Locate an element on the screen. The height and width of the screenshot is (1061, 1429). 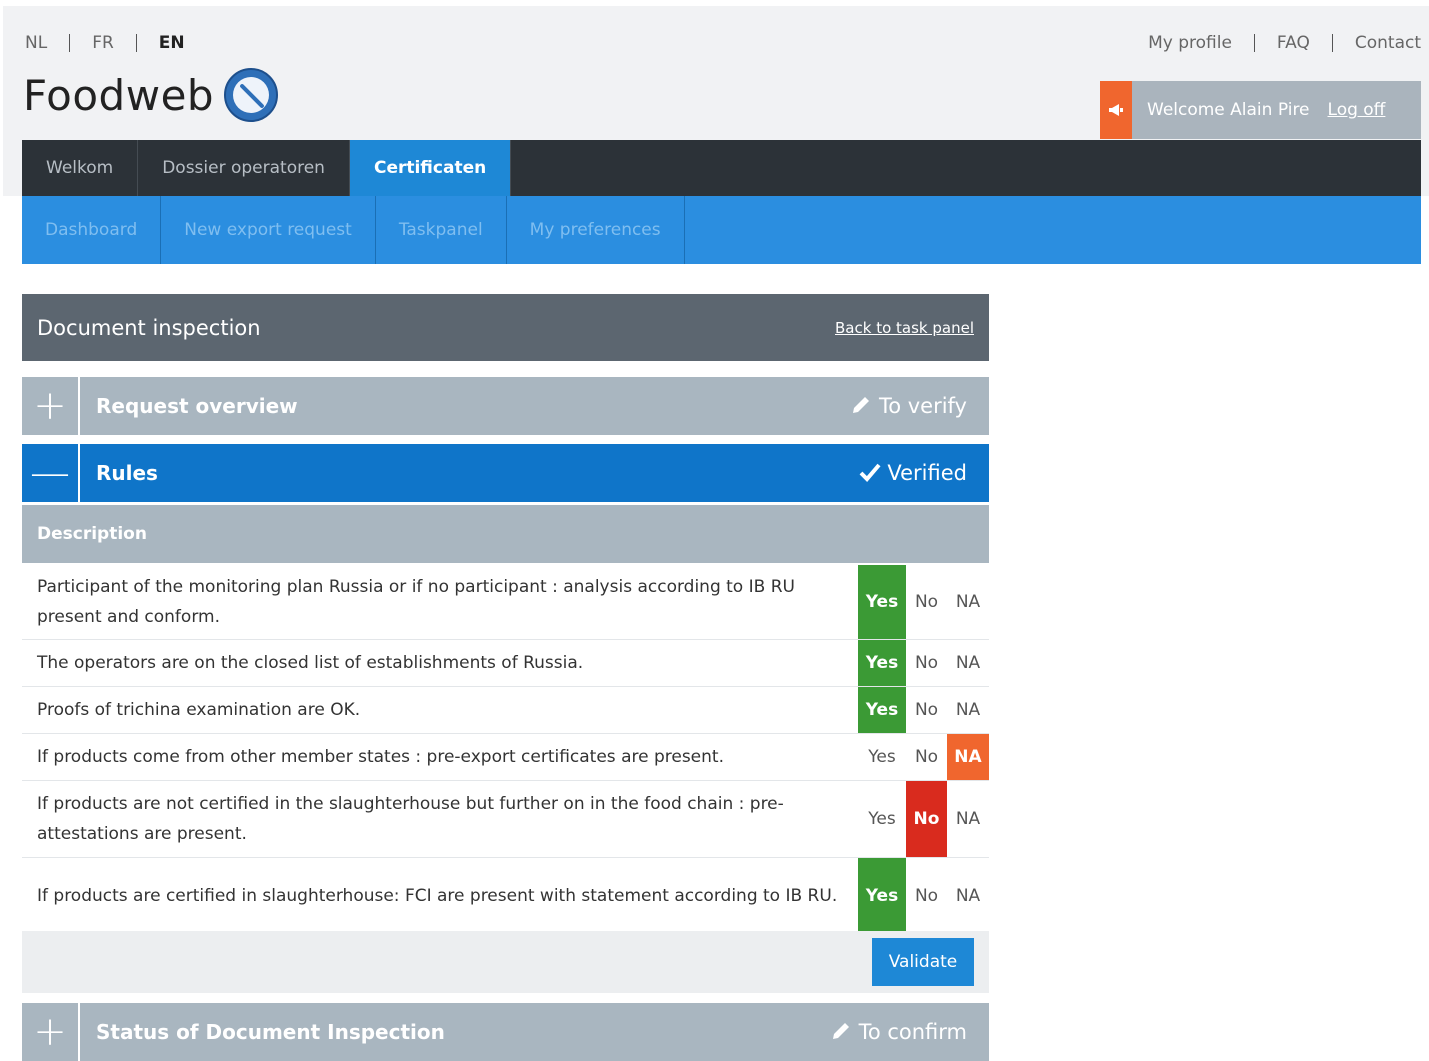
section-status: Verified is located at coordinates (913, 473).